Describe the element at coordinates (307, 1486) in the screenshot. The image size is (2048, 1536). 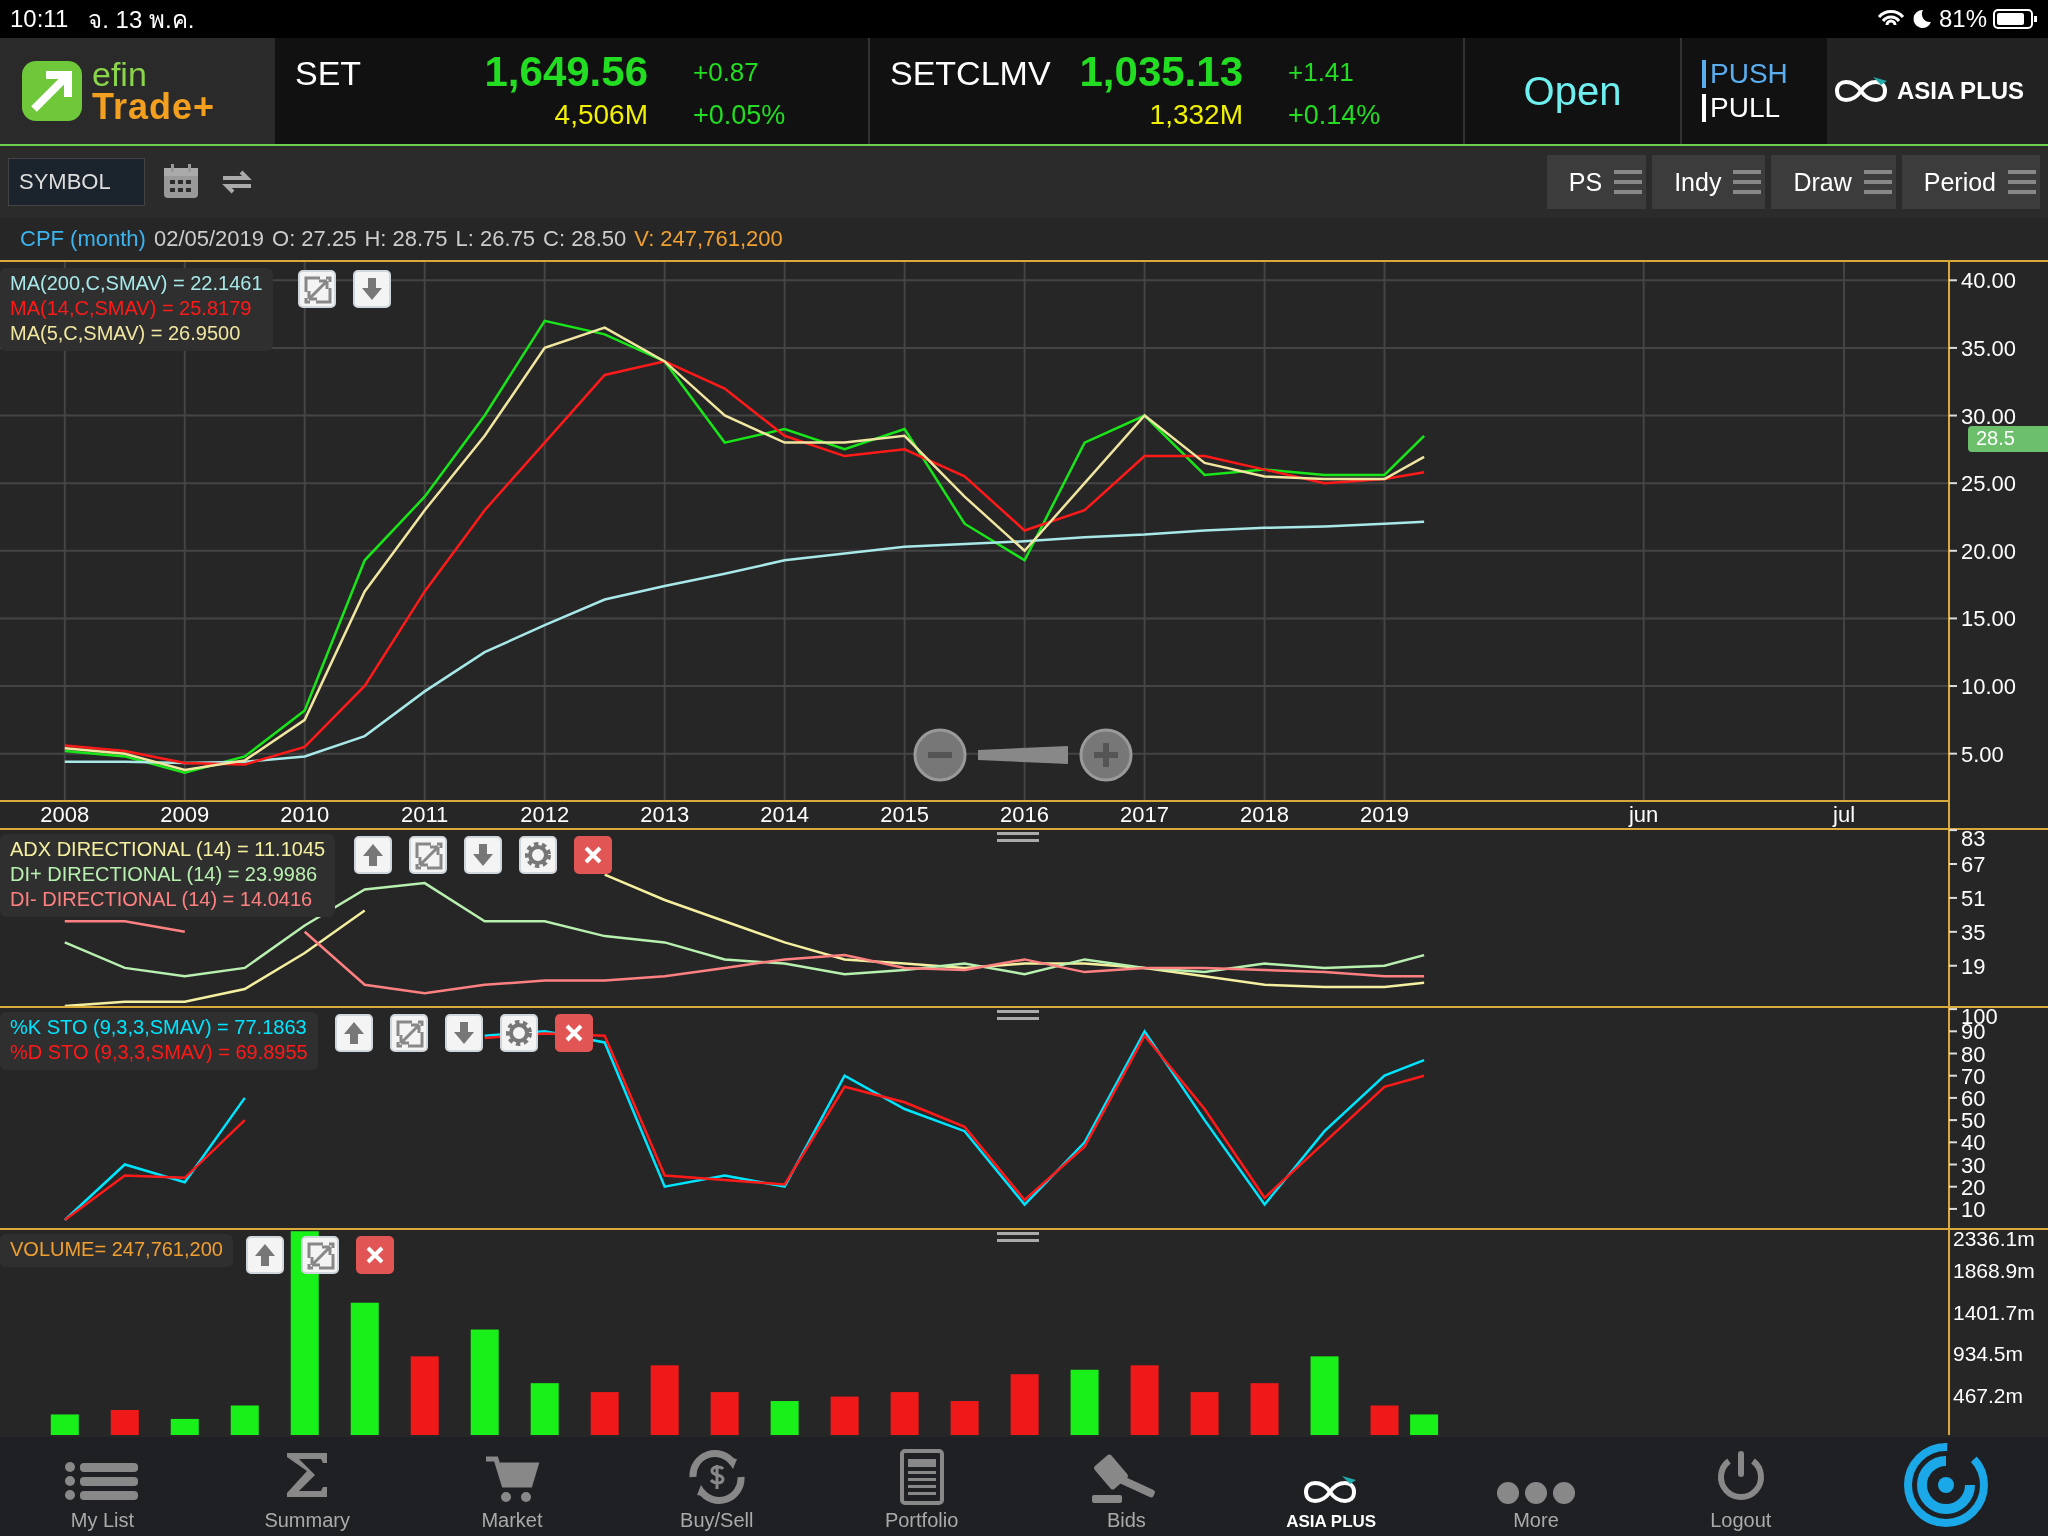
I see `nav-button: Summary` at that location.